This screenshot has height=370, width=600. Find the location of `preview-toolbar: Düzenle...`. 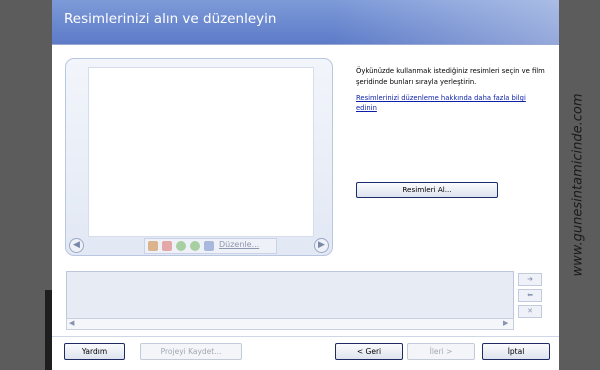

preview-toolbar: Düzenle... is located at coordinates (210, 246).